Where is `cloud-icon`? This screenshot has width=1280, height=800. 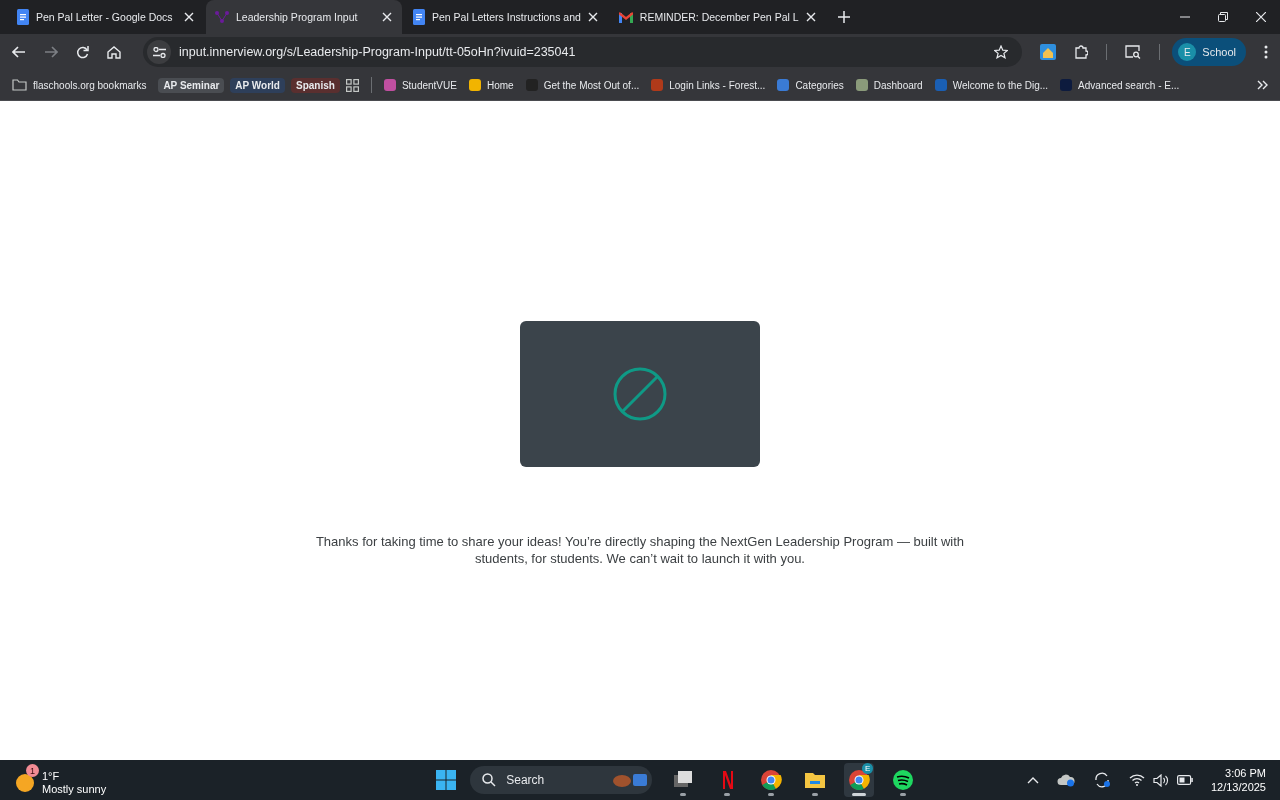
cloud-icon is located at coordinates (1065, 780).